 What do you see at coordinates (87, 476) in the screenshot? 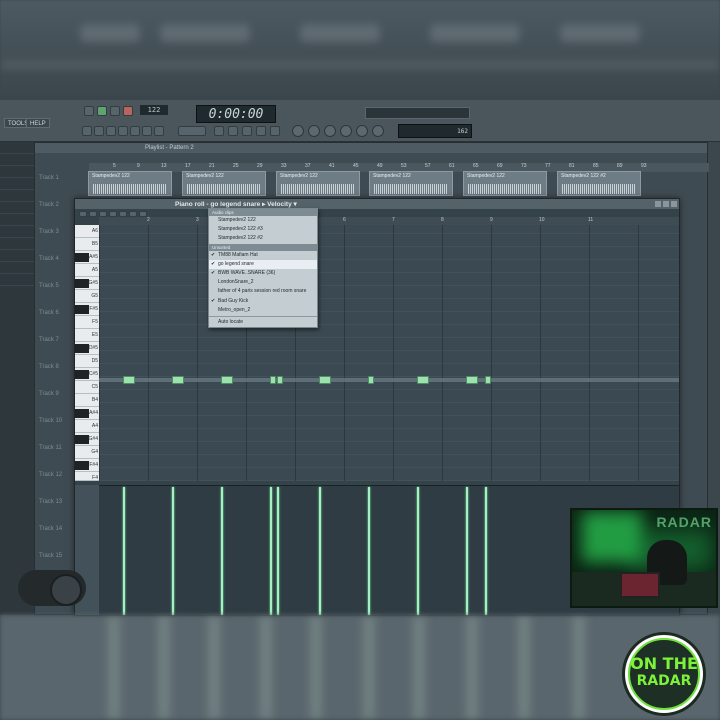
I see `piano-key: F4` at bounding box center [87, 476].